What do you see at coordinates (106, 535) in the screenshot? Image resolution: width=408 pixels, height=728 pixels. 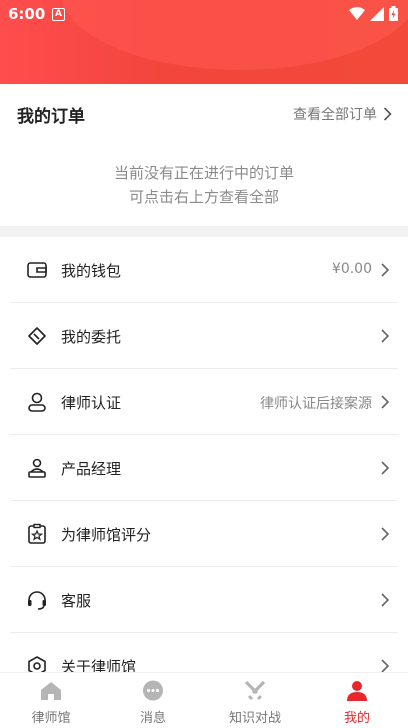 I see `menu-item-label: 为律师馆评分` at bounding box center [106, 535].